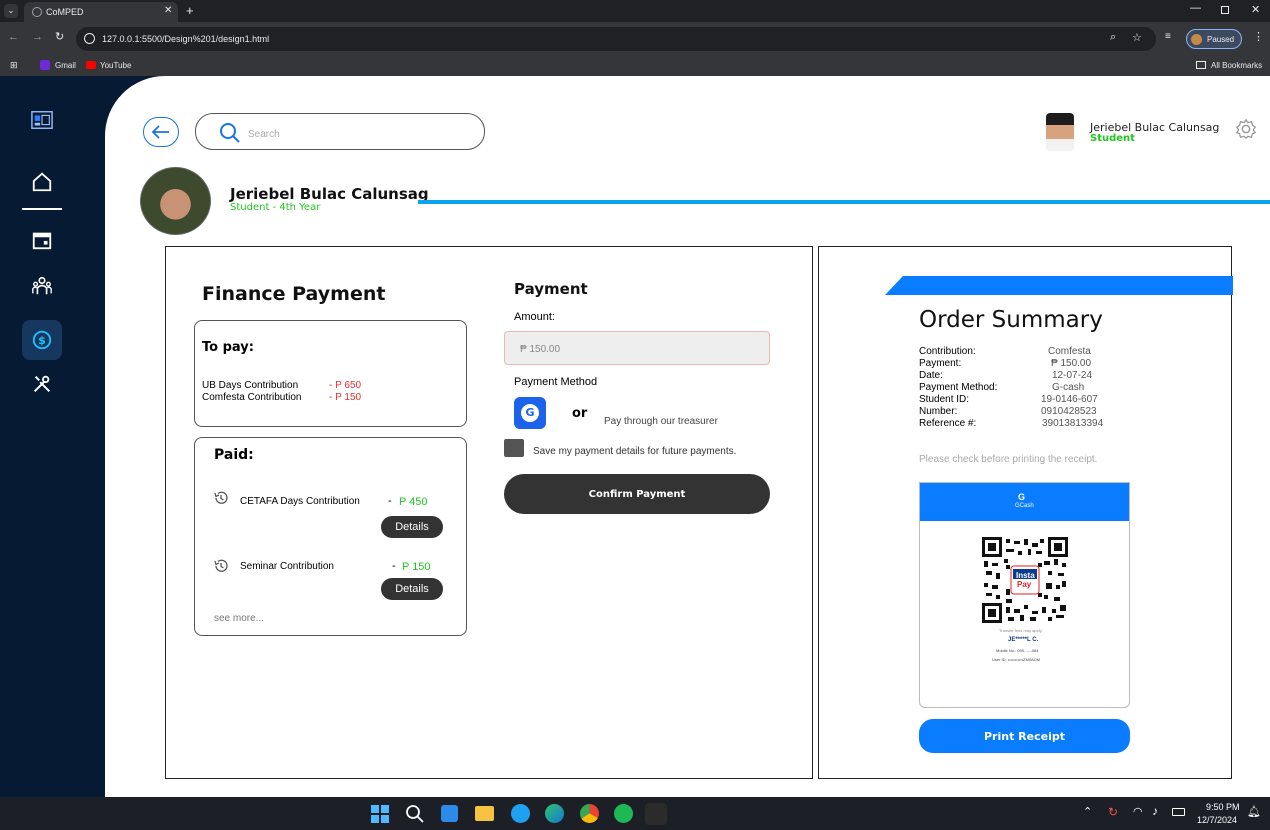  Describe the element at coordinates (416, 567) in the screenshot. I see `paid-amount: P 150` at that location.